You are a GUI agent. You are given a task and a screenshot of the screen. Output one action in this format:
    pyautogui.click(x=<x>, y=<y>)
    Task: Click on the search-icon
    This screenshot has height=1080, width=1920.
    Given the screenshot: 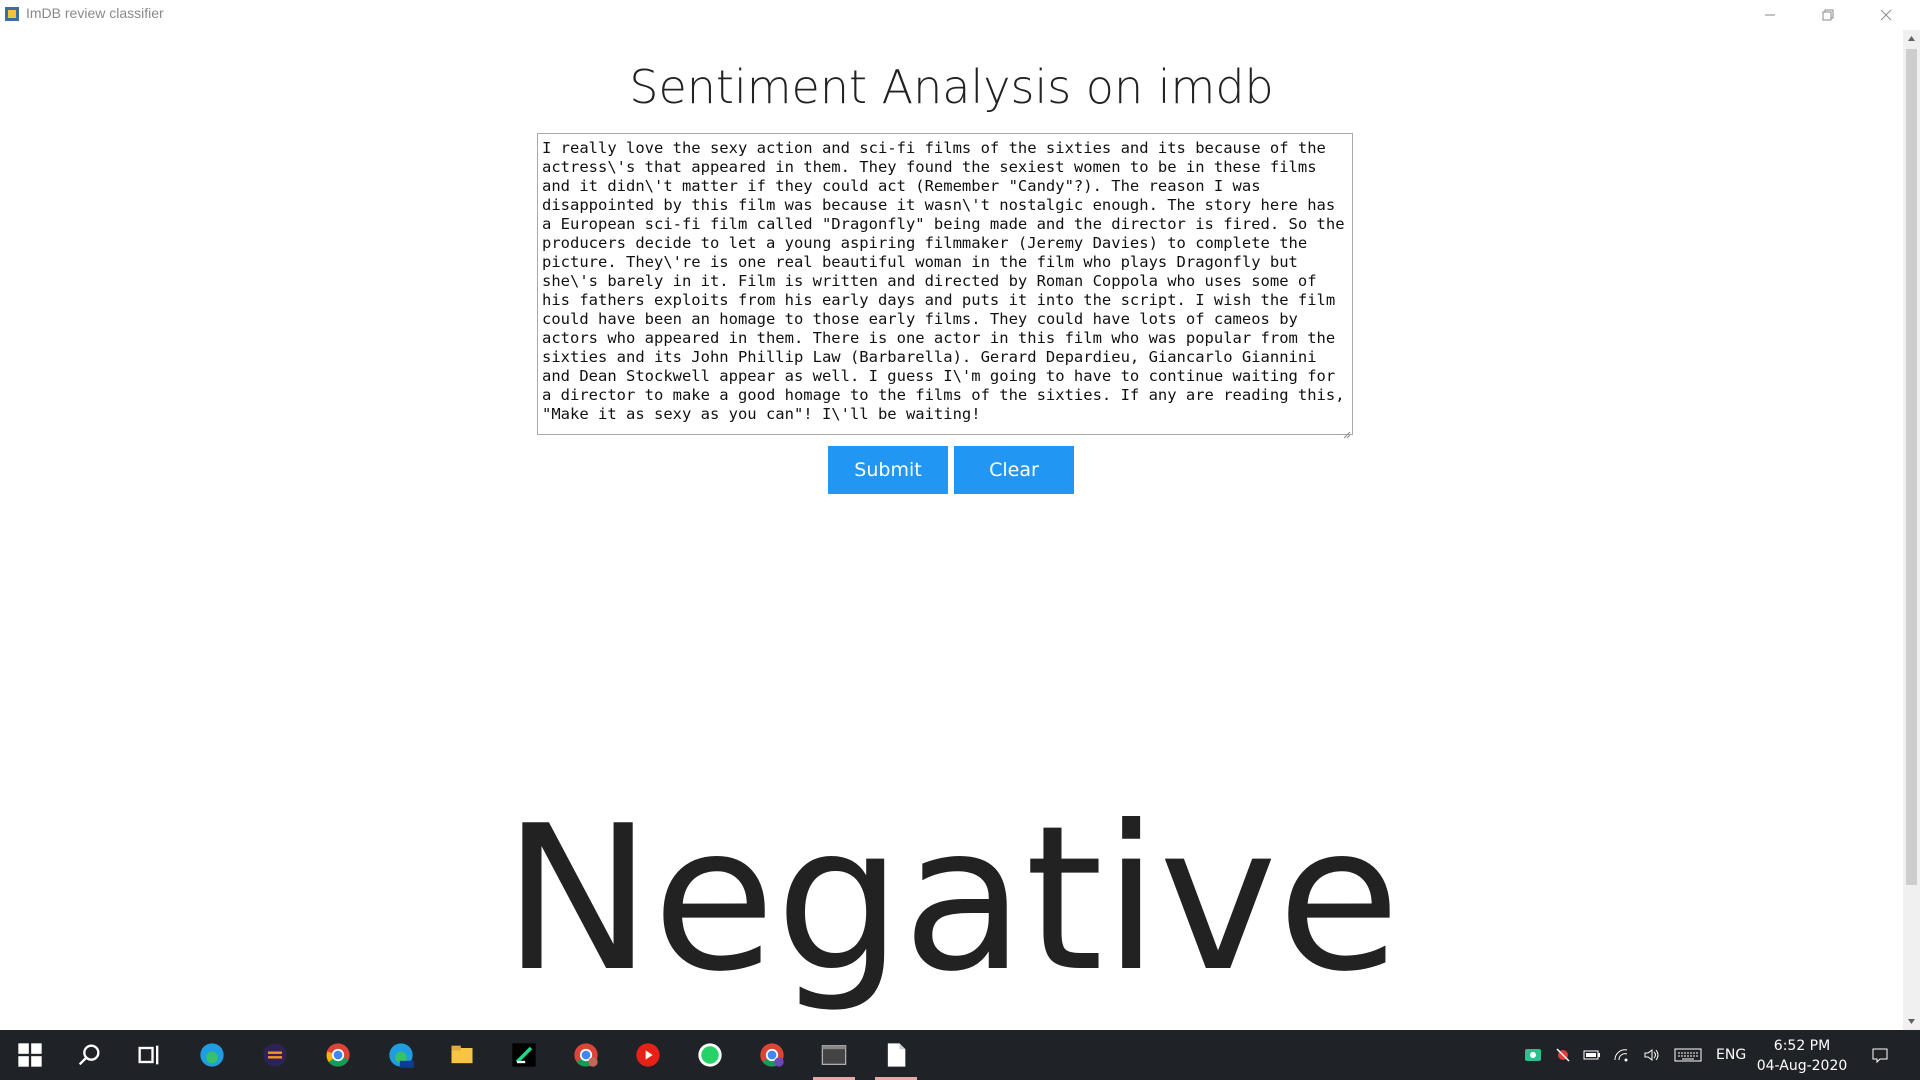 What is the action you would take?
    pyautogui.click(x=89, y=1055)
    